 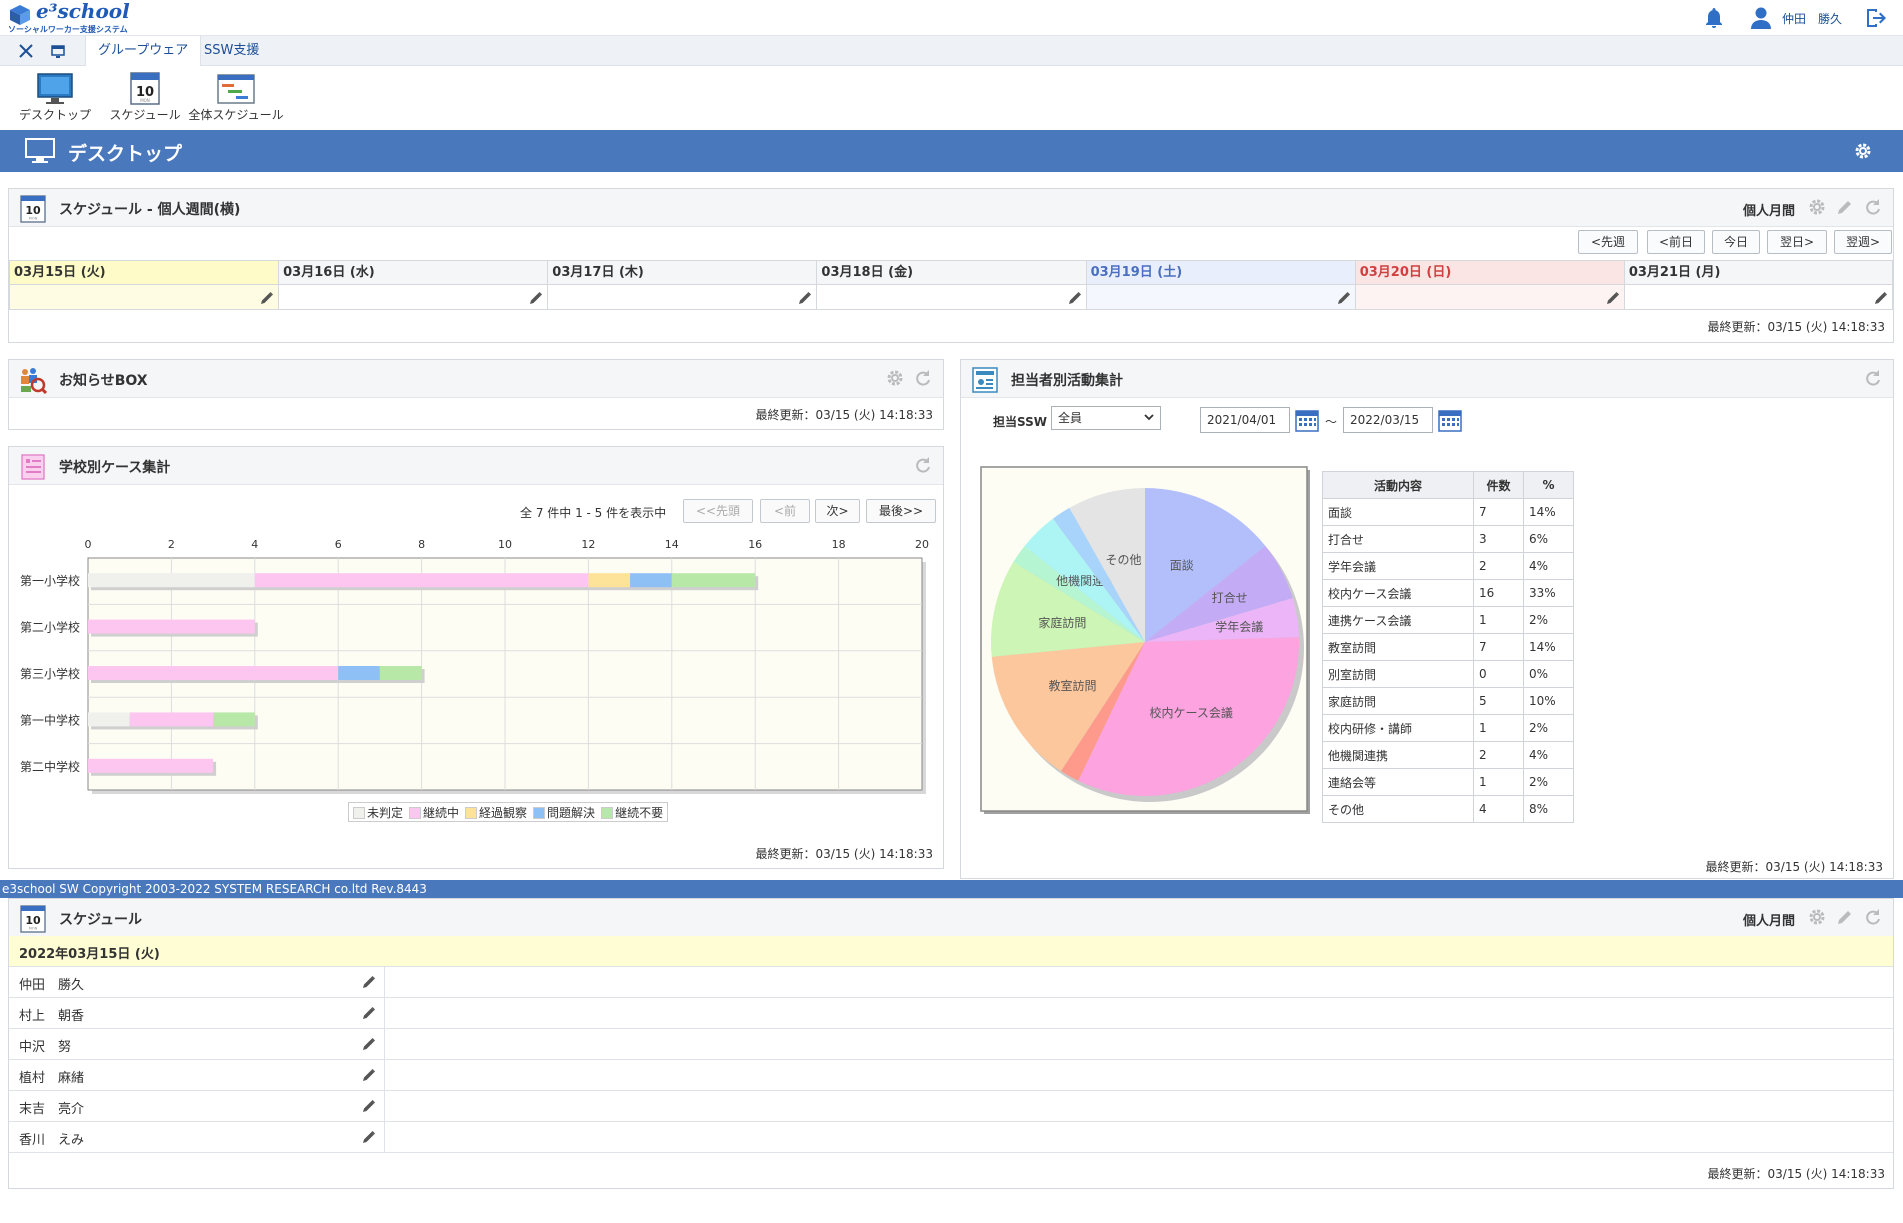 What do you see at coordinates (1106, 418) in the screenshot?
I see `ssw-select: 全員` at bounding box center [1106, 418].